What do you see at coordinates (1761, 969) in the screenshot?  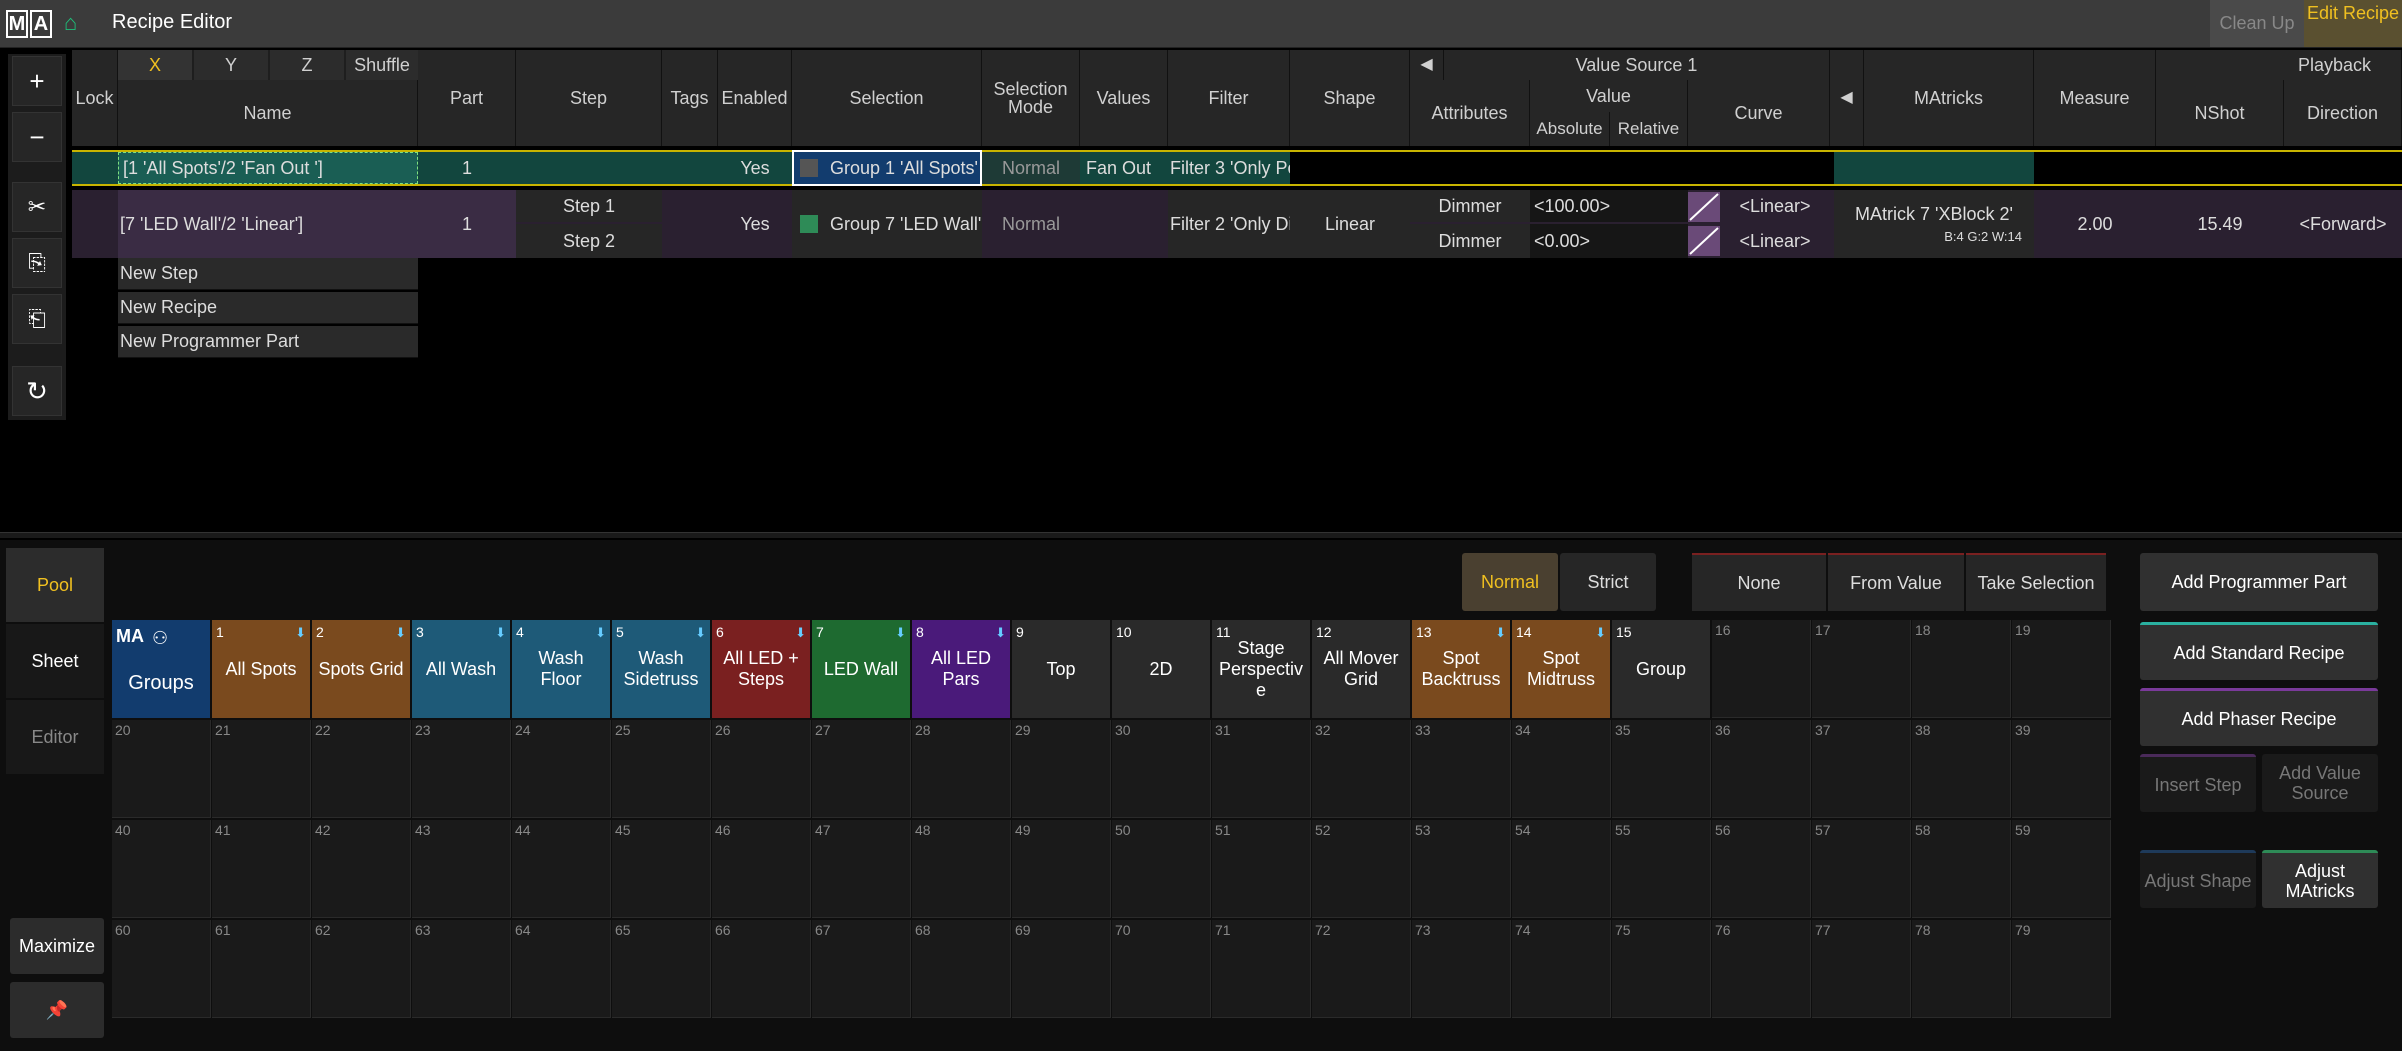 I see `pool-empty-76: 76` at bounding box center [1761, 969].